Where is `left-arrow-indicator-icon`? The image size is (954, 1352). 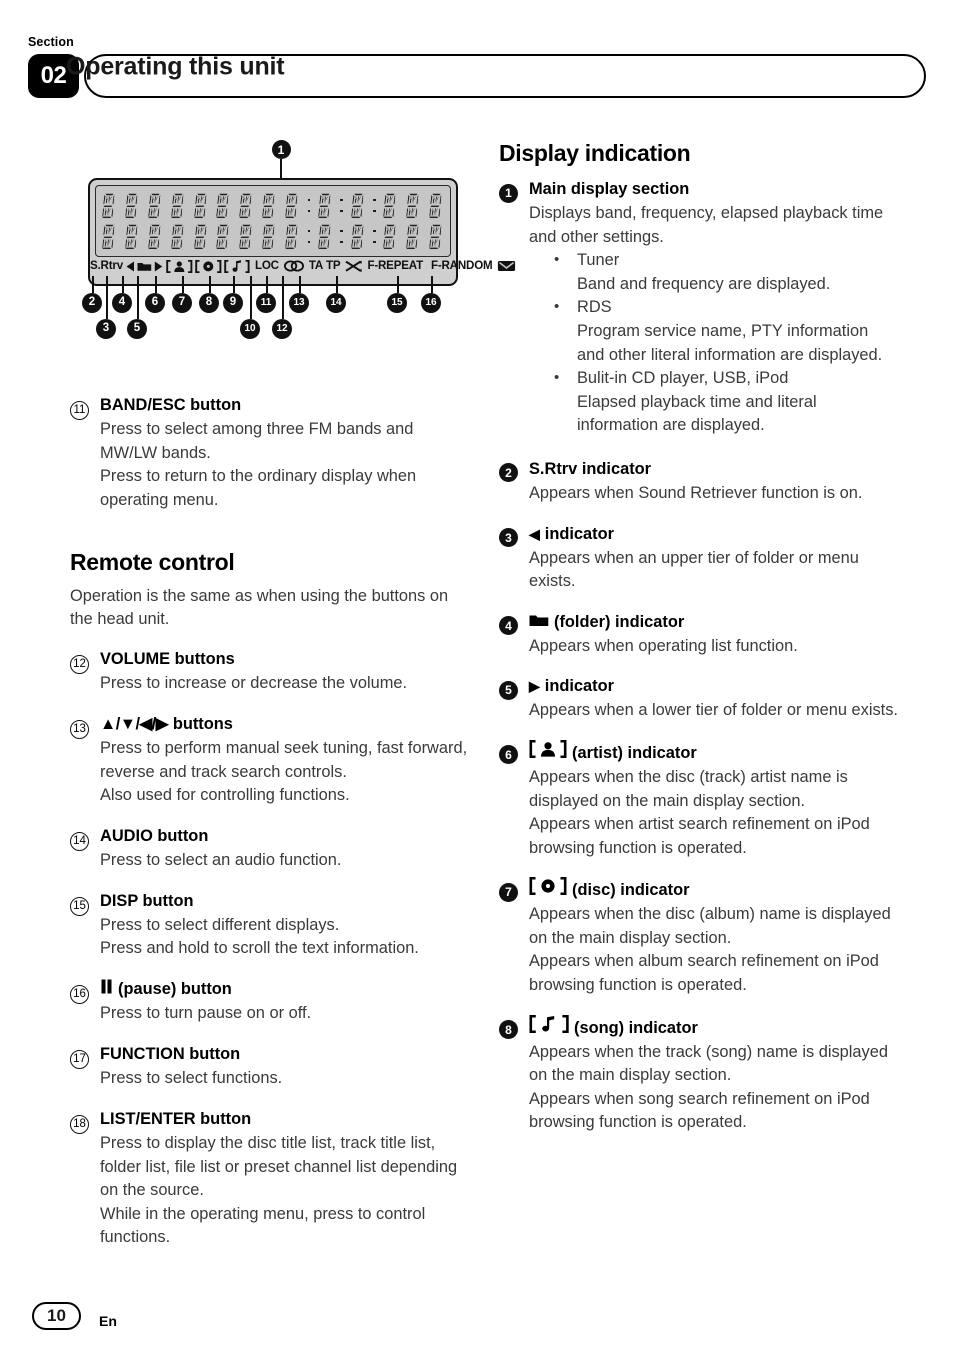
left-arrow-indicator-icon is located at coordinates (130, 266).